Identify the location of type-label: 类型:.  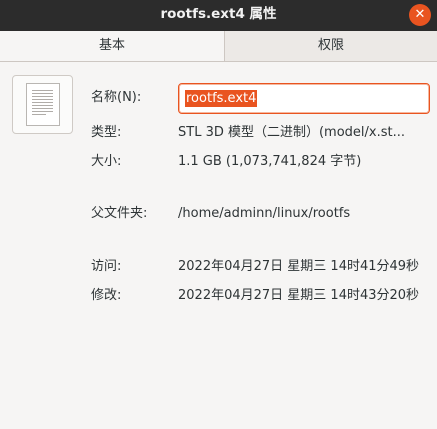
(106, 132).